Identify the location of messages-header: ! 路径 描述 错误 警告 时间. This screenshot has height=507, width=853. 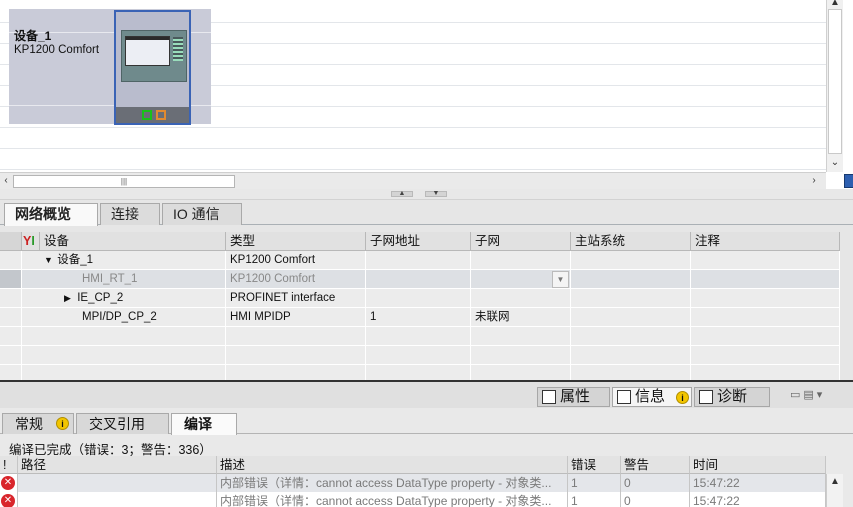
(413, 465).